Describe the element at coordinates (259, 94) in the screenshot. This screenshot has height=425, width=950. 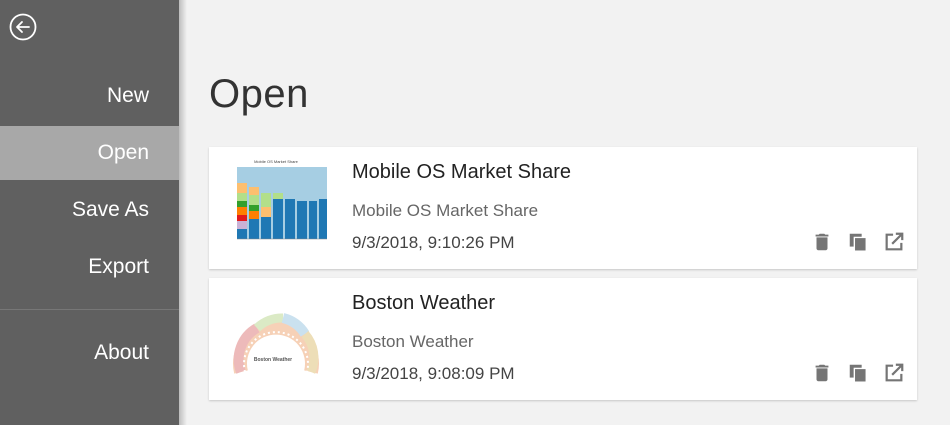
I see `page-title: Open` at that location.